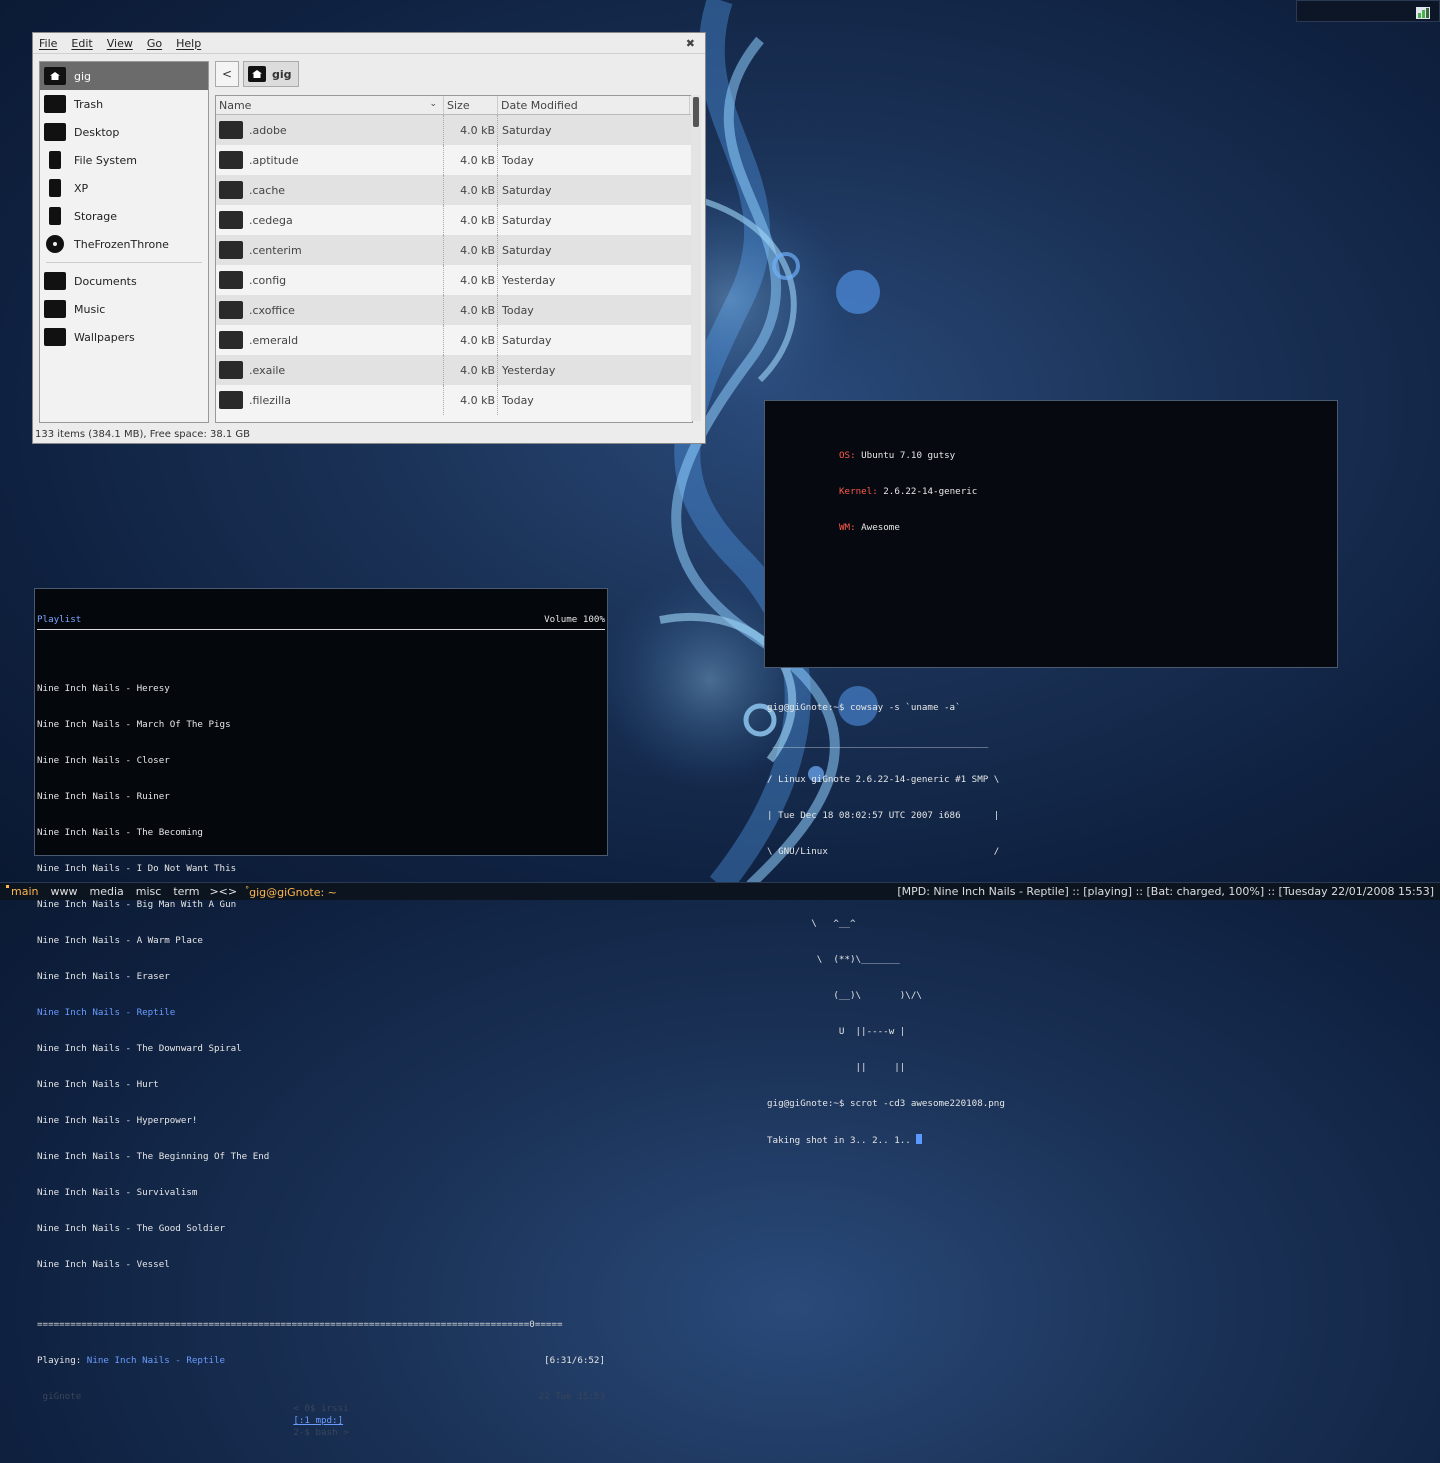 This screenshot has width=1440, height=1463. I want to click on sidebar-item-thefrozenthrone: TheFrozenThrone, so click(124, 244).